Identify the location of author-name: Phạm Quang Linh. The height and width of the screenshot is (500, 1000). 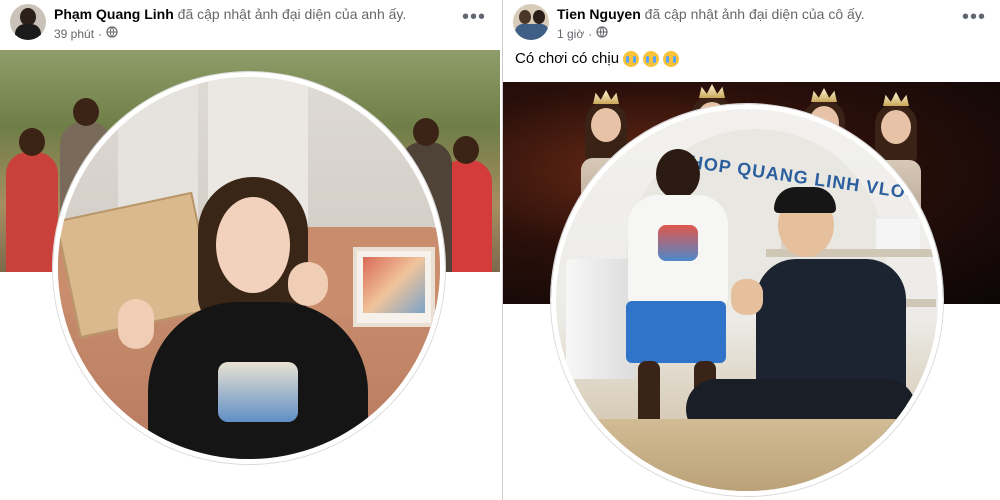
(114, 14).